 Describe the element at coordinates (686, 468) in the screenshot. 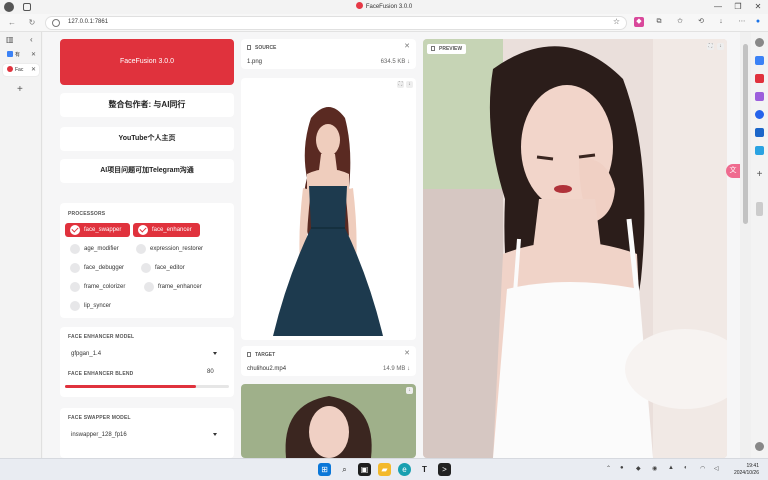

I see `tray-app-icon: ◐` at that location.